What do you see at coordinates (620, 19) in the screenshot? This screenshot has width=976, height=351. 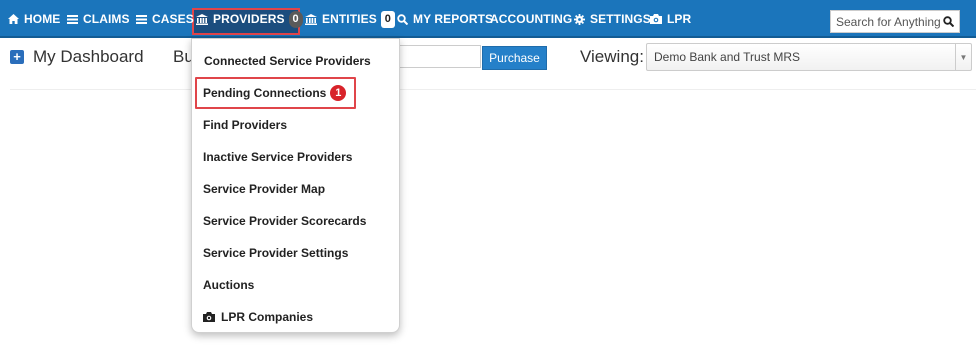 I see `nav-settings-label: SETTINGS` at bounding box center [620, 19].